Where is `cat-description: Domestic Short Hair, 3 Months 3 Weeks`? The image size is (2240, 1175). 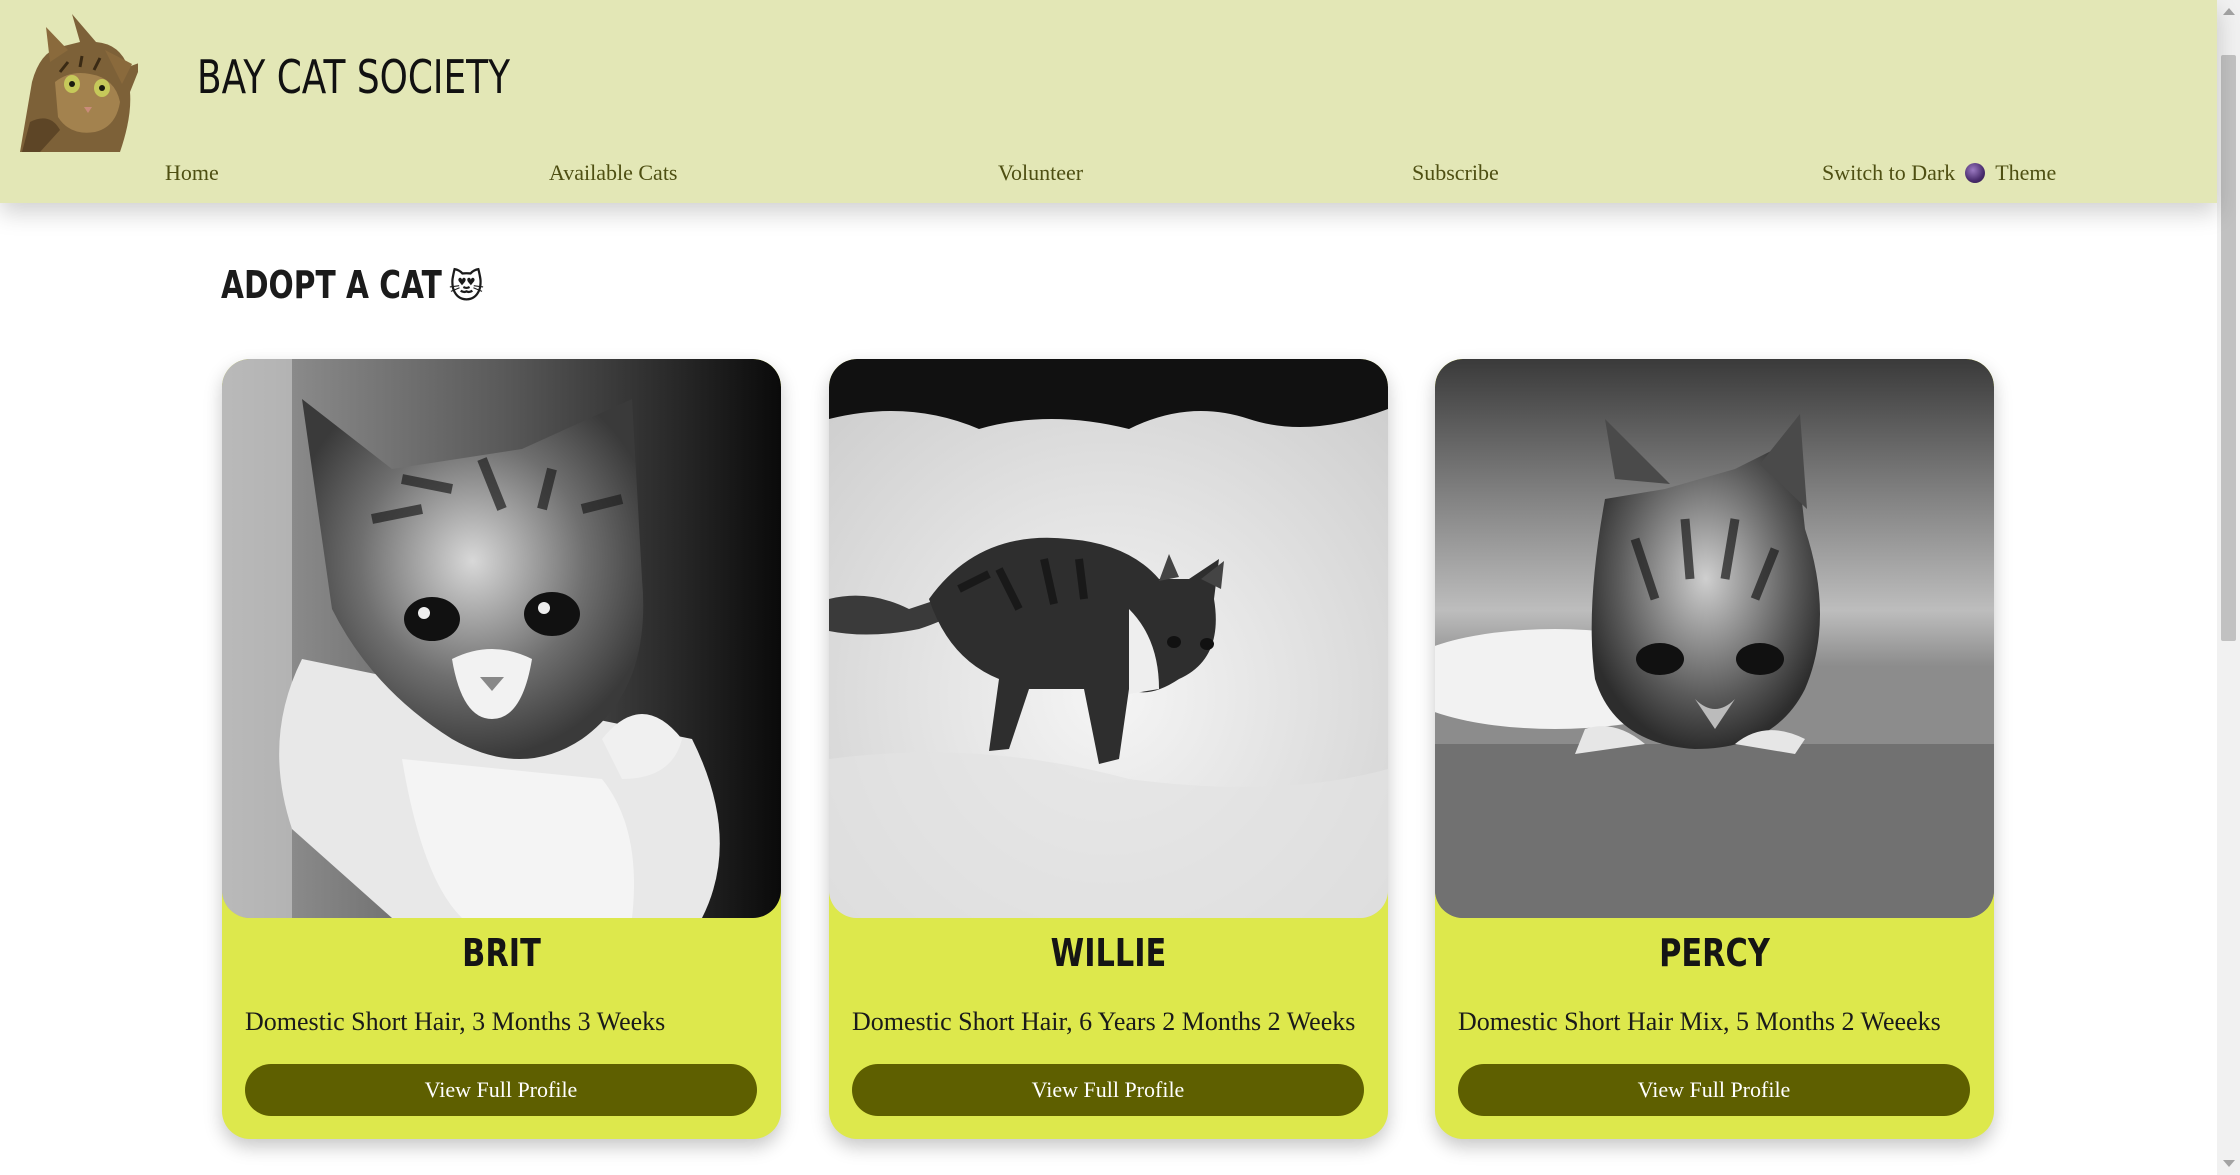 cat-description: Domestic Short Hair, 3 Months 3 Weeks is located at coordinates (455, 1021).